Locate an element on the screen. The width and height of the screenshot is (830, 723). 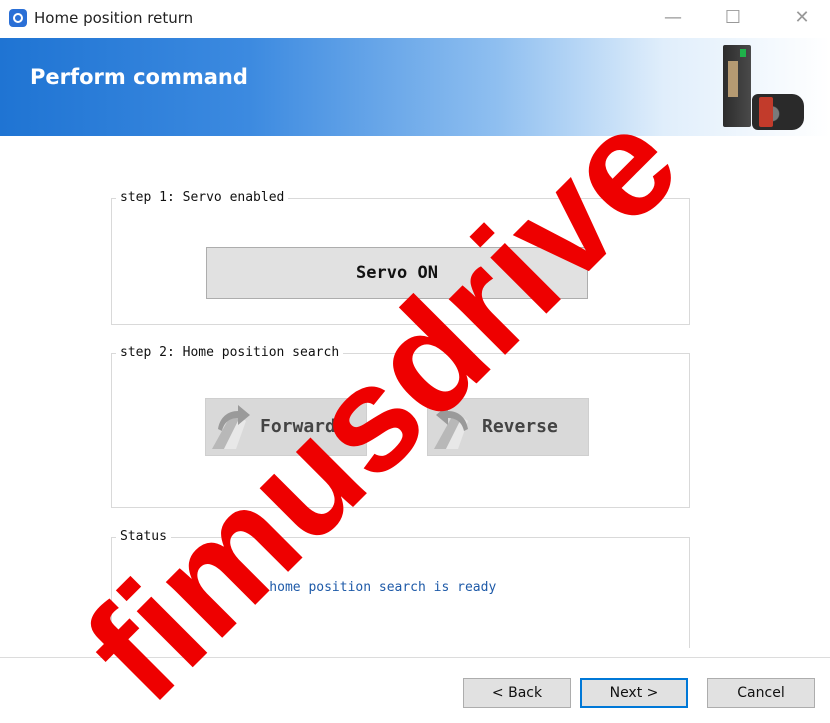
cancel-button-label: Cancel is located at coordinates (761, 693).